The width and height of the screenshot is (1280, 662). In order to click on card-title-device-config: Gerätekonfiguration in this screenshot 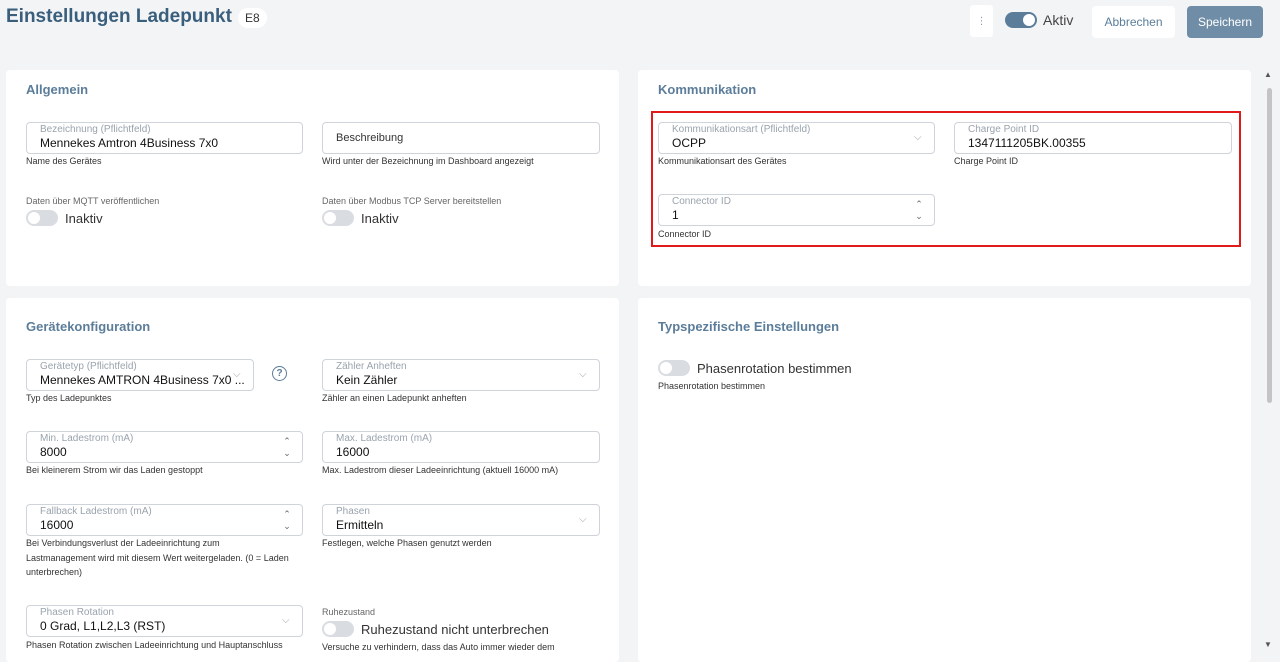, I will do `click(88, 326)`.